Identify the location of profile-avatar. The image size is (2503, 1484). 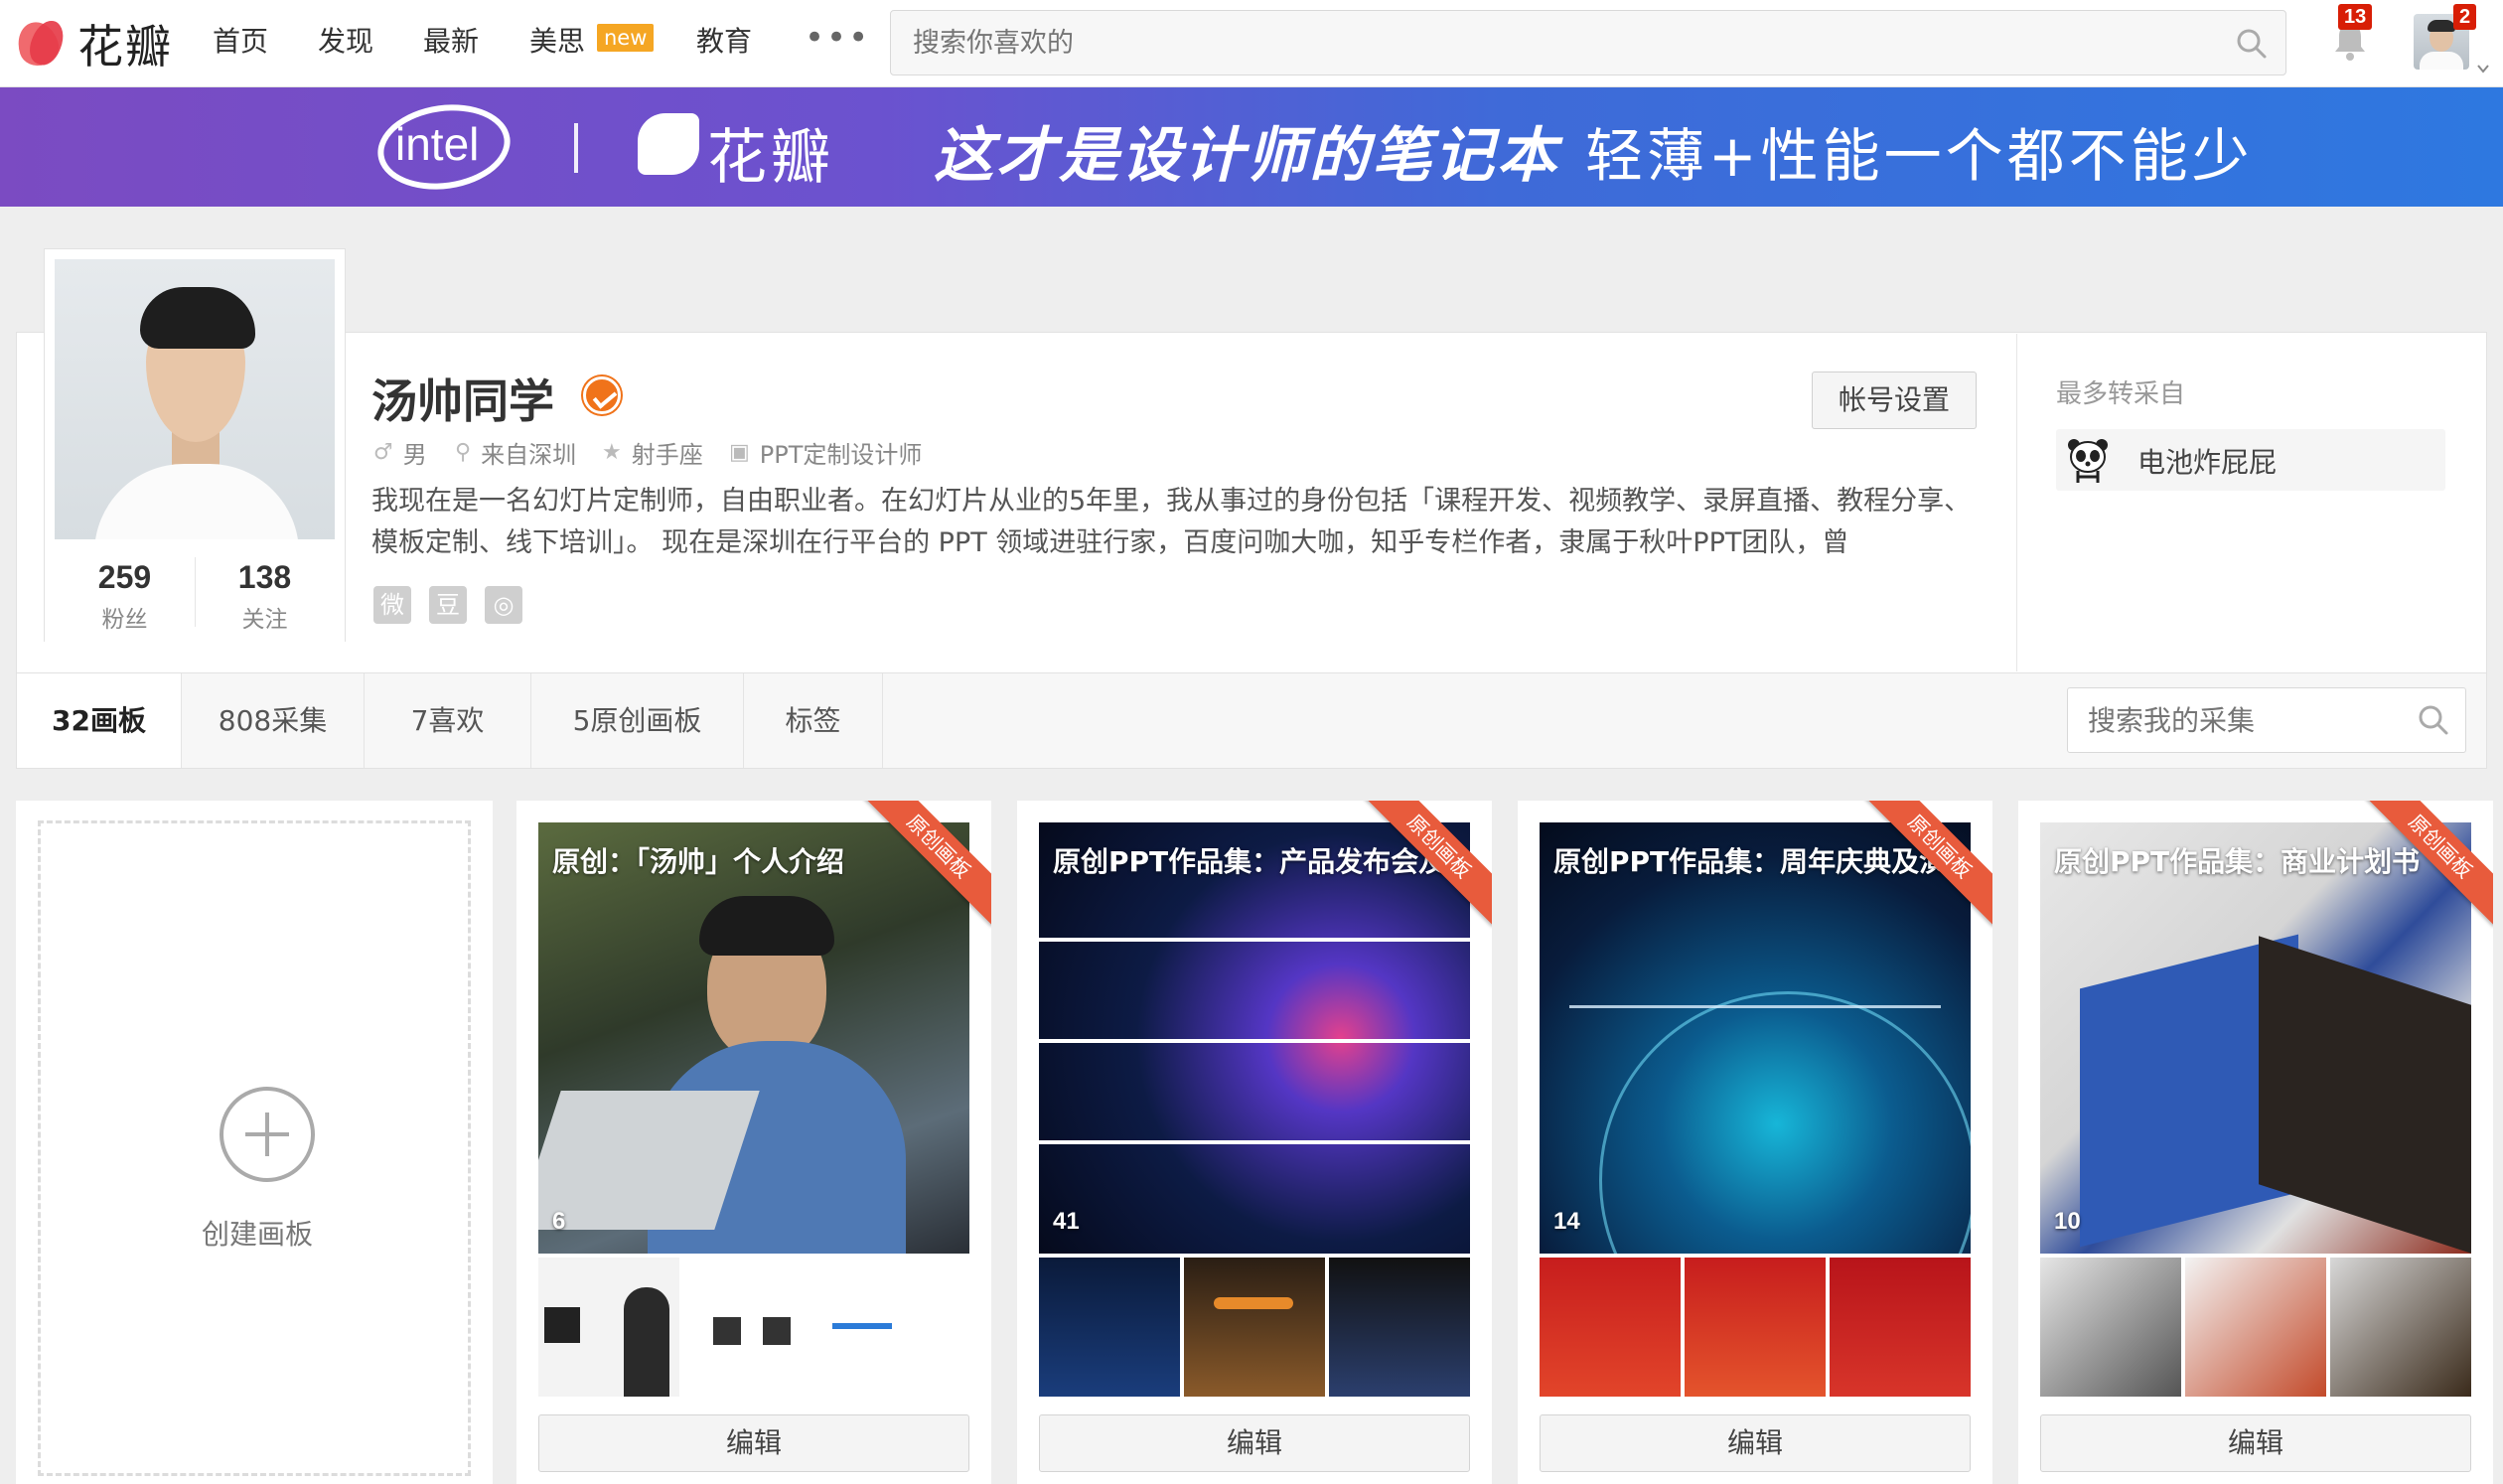
(195, 399).